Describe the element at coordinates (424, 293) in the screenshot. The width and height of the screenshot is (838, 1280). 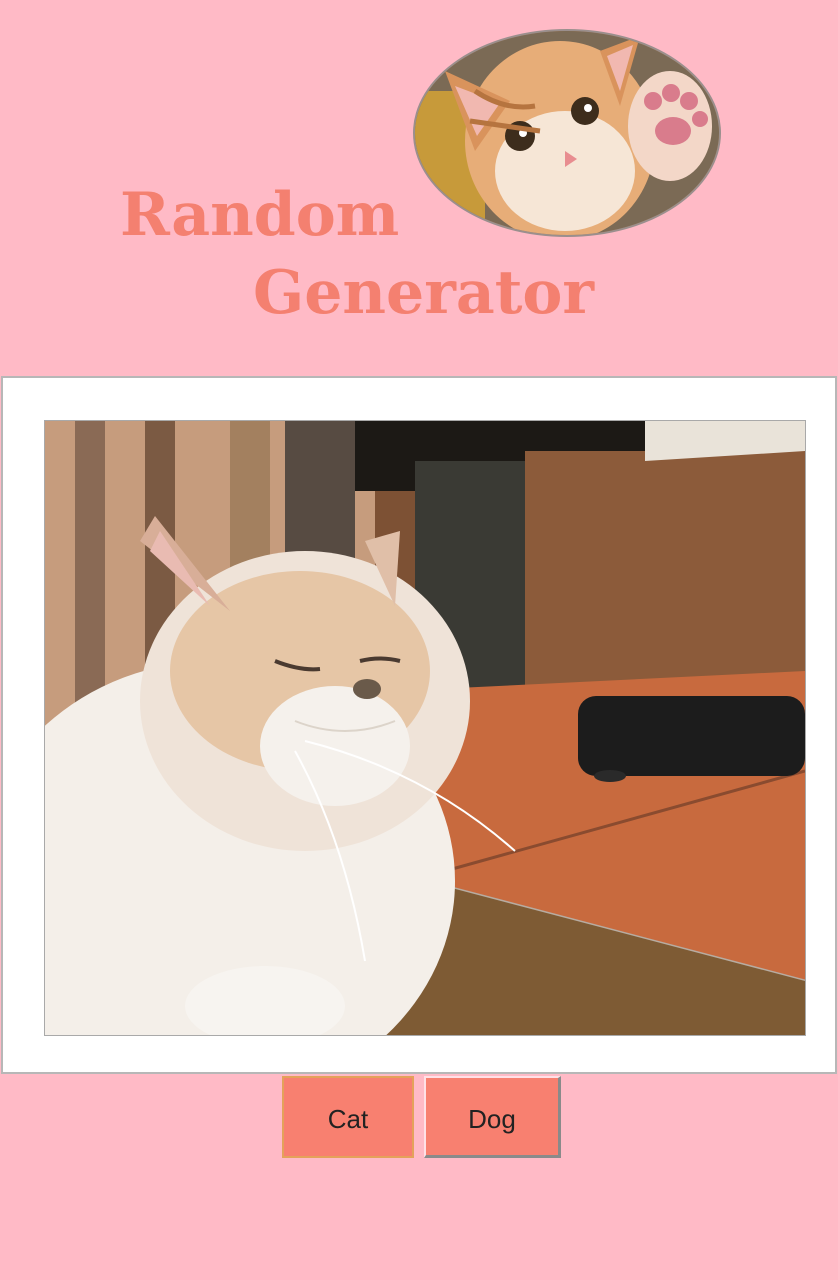
I see `page-title-line-2: Generator` at that location.